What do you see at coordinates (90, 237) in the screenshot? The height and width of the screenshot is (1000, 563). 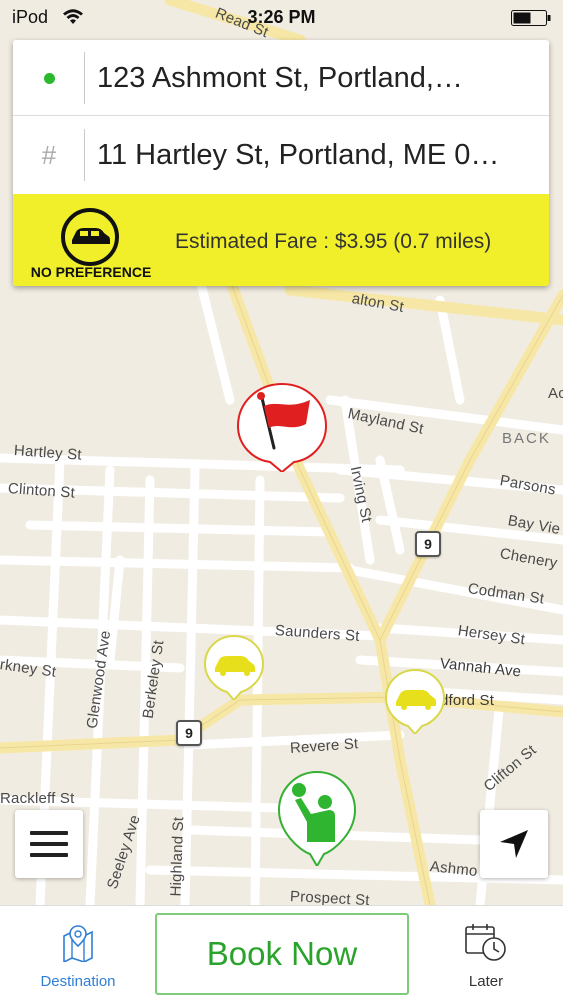 I see `car-icon` at bounding box center [90, 237].